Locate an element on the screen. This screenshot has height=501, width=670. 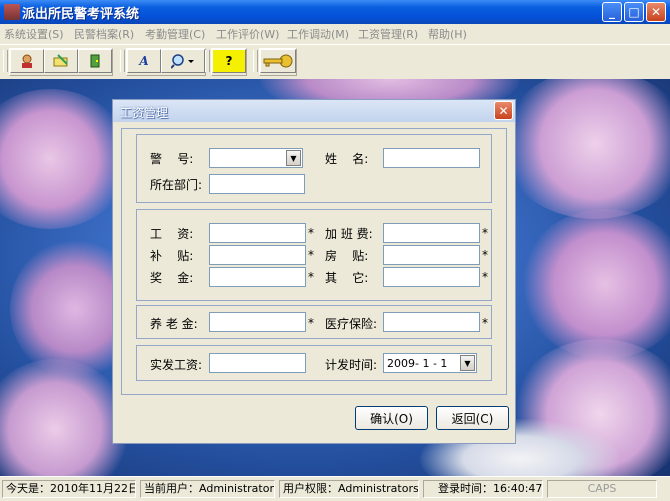
status-current-user: 当前用户：Administrator is located at coordinates (207, 489).